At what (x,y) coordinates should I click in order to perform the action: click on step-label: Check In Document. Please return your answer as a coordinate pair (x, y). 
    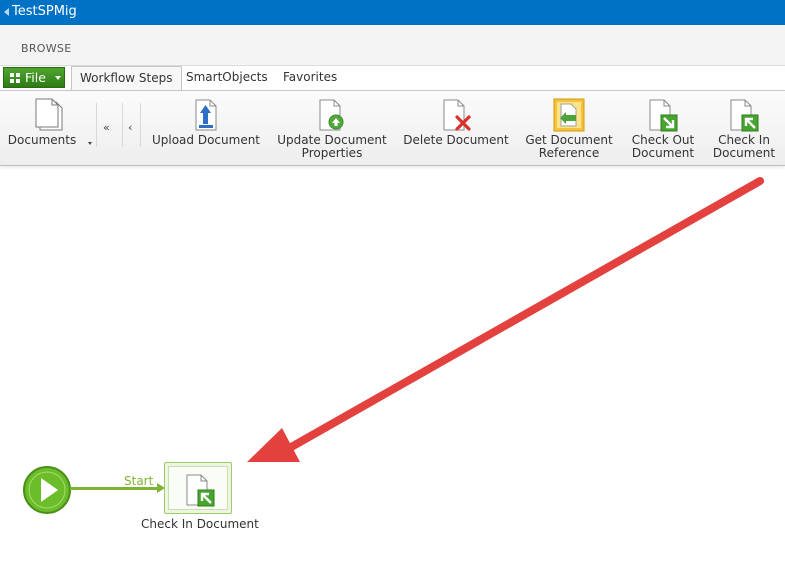
    Looking at the image, I should click on (200, 524).